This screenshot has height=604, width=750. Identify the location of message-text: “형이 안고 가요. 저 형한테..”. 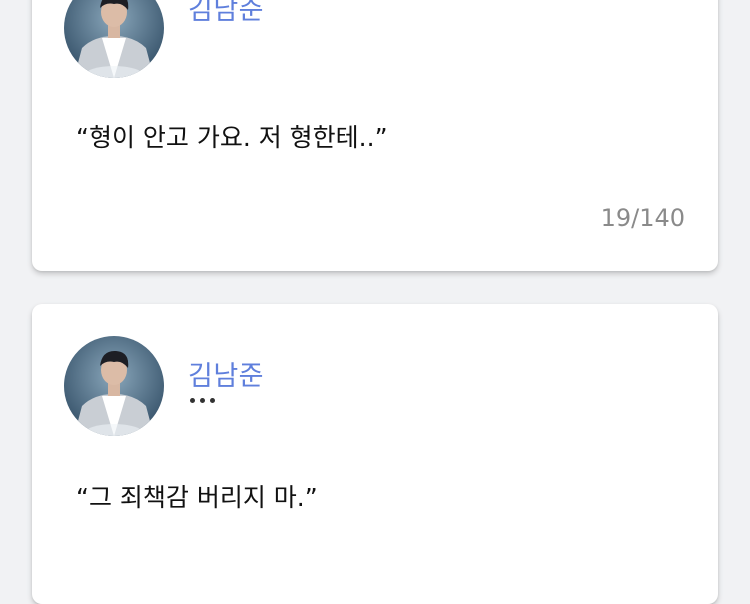
(232, 137).